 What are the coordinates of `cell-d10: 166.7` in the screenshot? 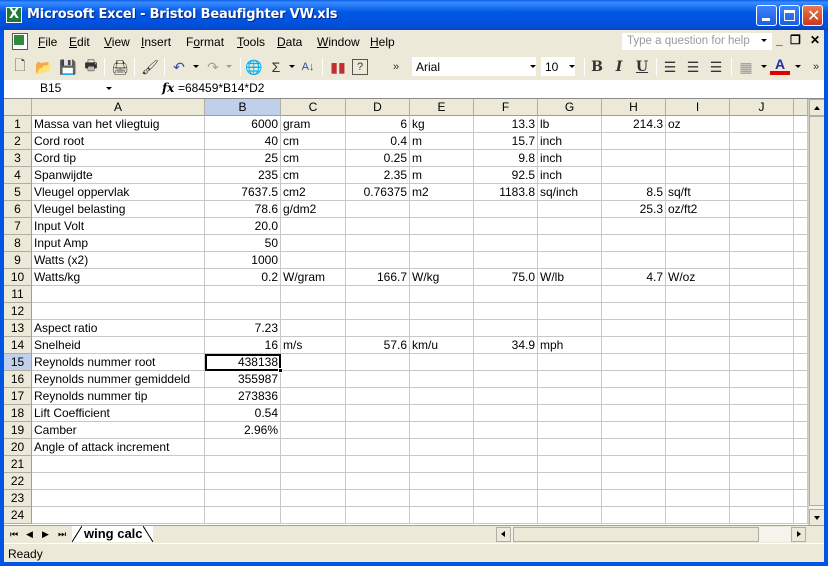 It's located at (378, 277).